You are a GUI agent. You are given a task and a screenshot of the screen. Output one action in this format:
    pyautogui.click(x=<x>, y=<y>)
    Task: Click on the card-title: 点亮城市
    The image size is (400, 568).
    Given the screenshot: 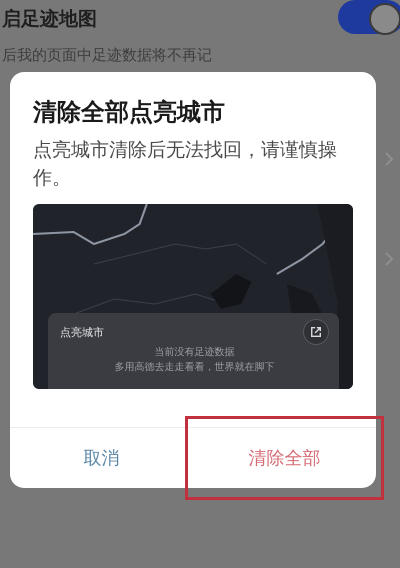 What is the action you would take?
    pyautogui.click(x=82, y=332)
    